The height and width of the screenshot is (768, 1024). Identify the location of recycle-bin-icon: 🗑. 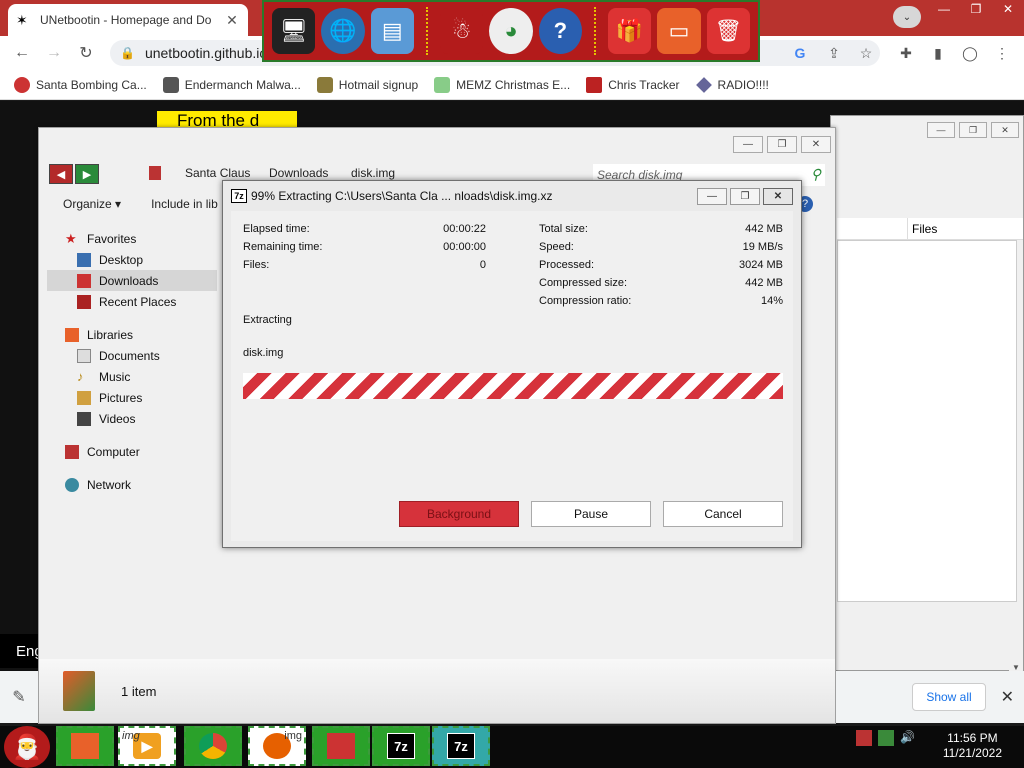
(728, 31).